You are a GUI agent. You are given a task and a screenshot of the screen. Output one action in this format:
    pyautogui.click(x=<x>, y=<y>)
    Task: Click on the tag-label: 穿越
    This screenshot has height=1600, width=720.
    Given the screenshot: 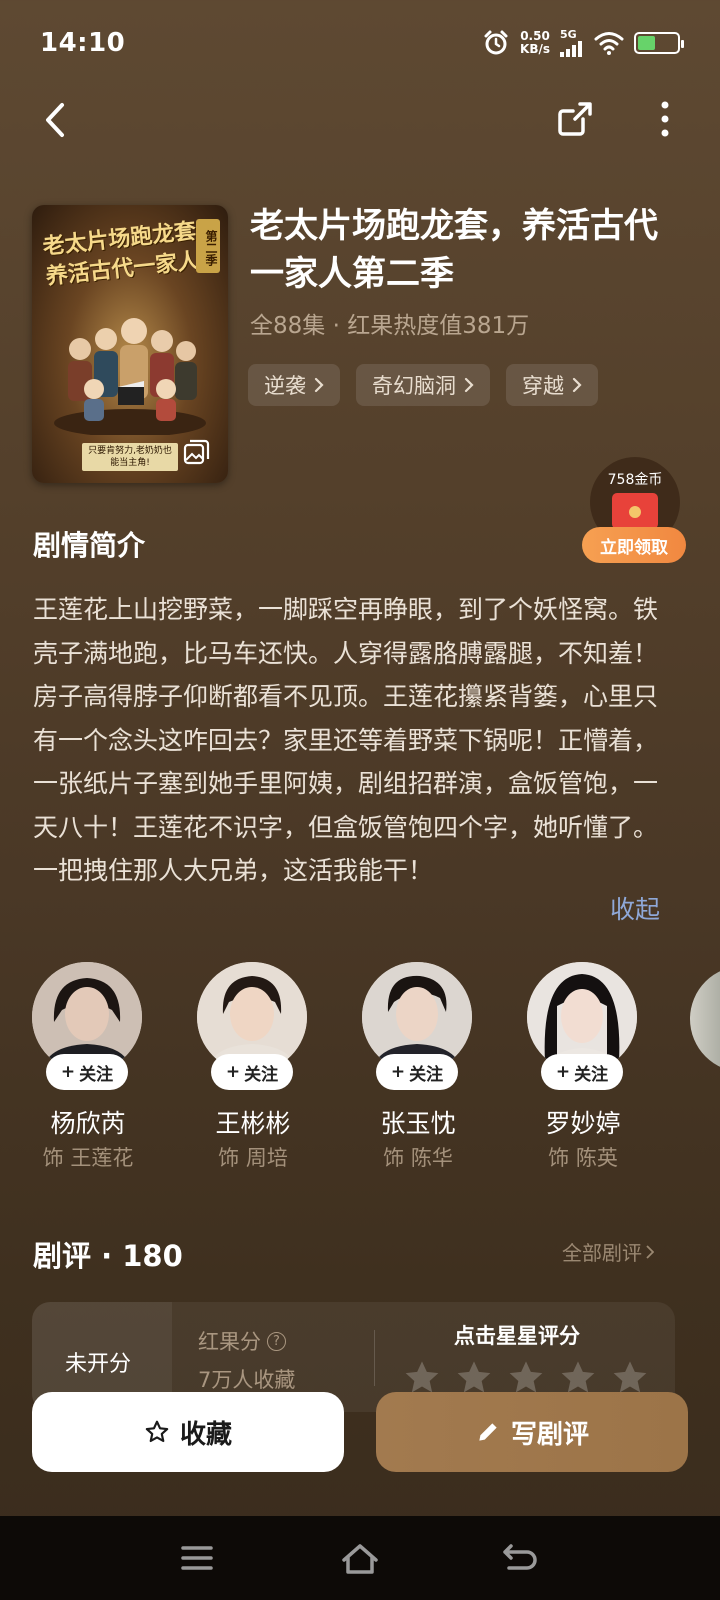 What is the action you would take?
    pyautogui.click(x=543, y=386)
    